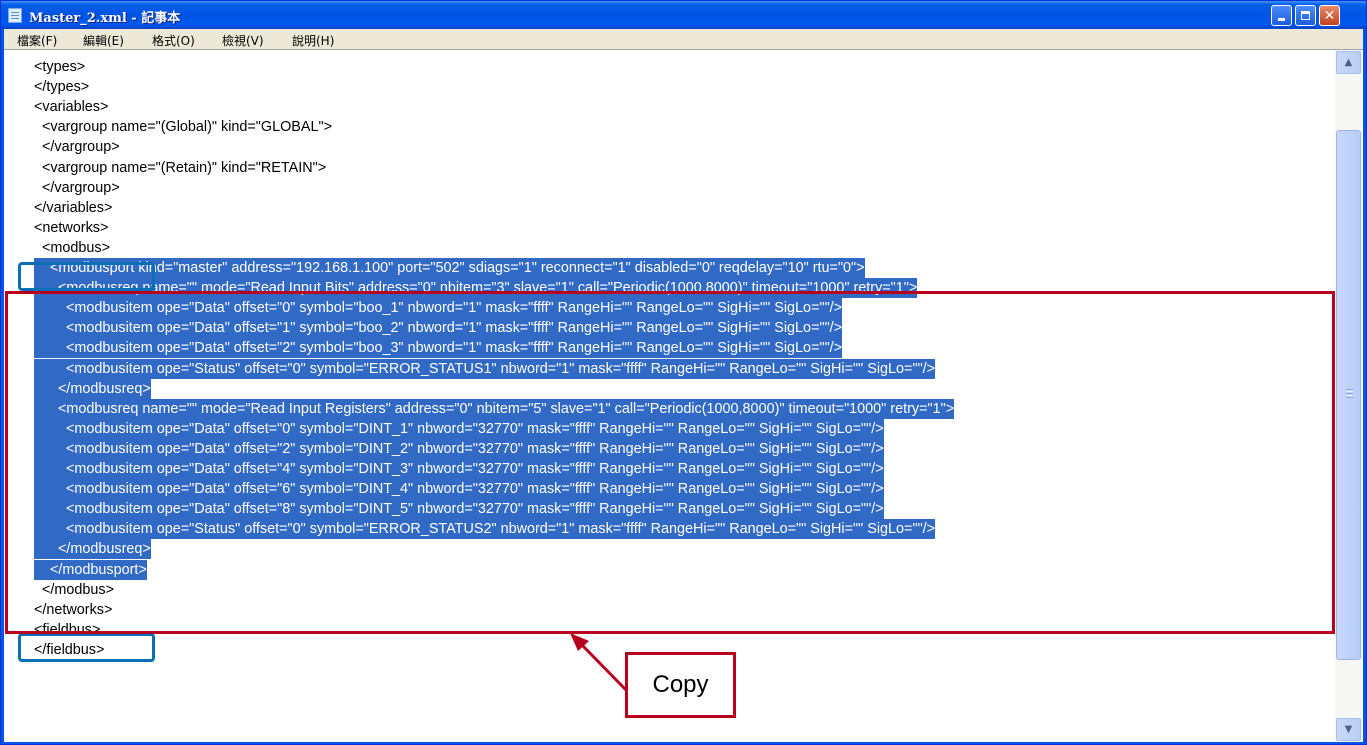  I want to click on arrow-icon, so click(600, 663).